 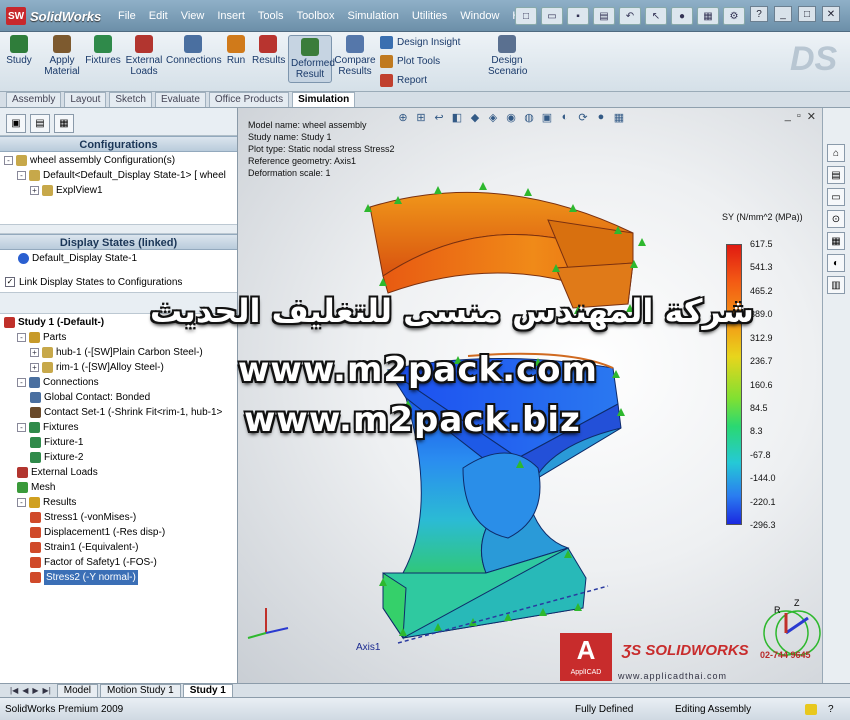 I want to click on tree-item: Global Contact: Bonded, so click(x=118, y=397).